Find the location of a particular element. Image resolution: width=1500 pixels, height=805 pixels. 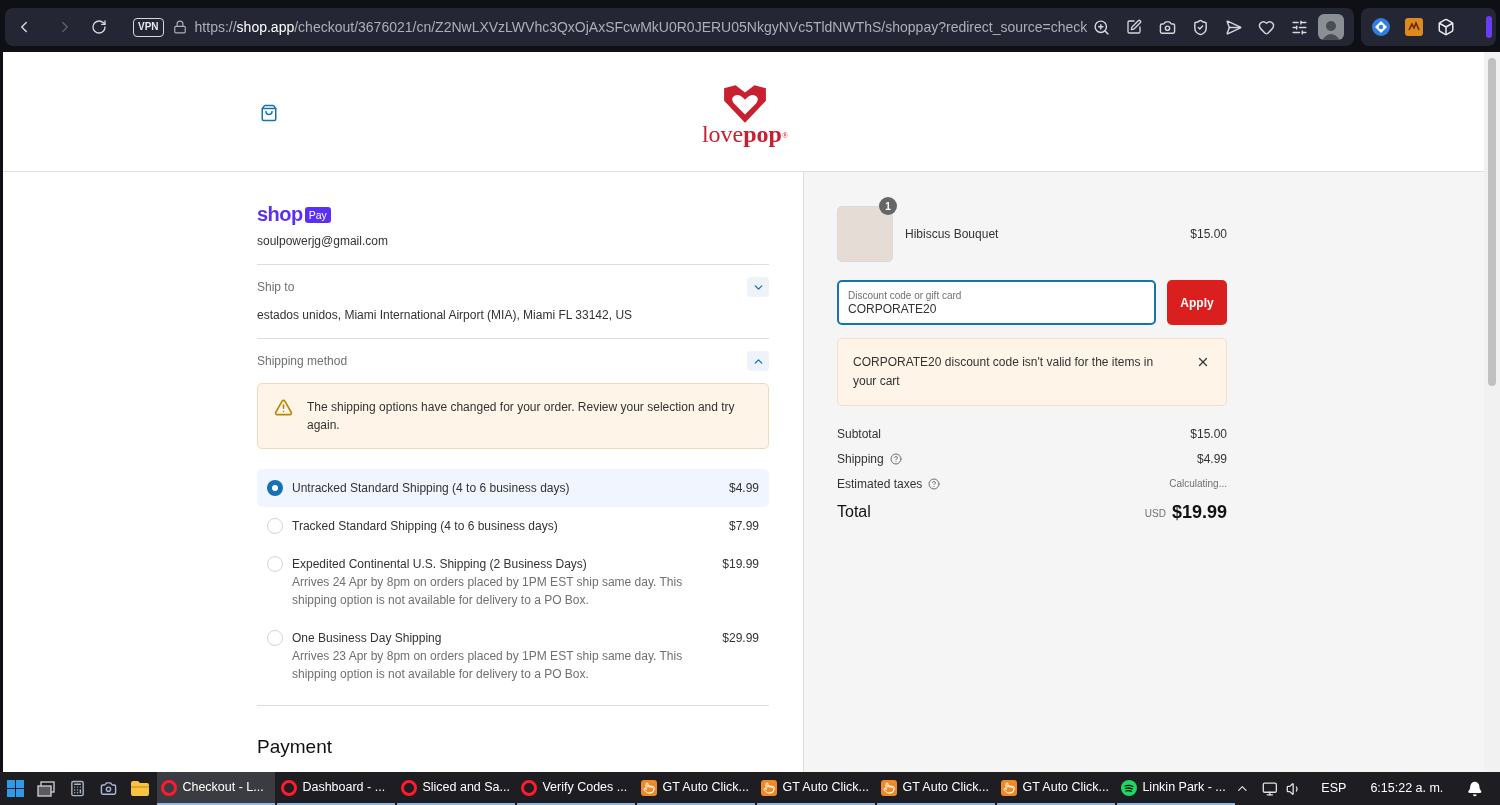

shipping-option: Tracked Standard Shipping (4 to 6 business days) $7.99 is located at coordinates (513, 526).